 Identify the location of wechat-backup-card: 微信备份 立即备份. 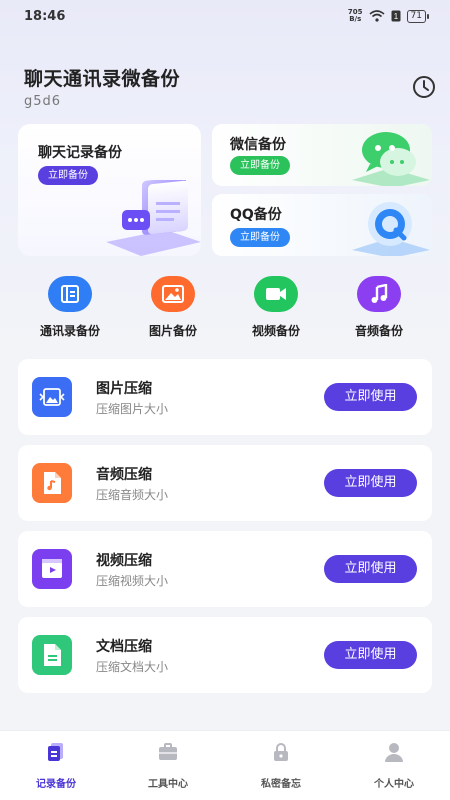
(322, 155).